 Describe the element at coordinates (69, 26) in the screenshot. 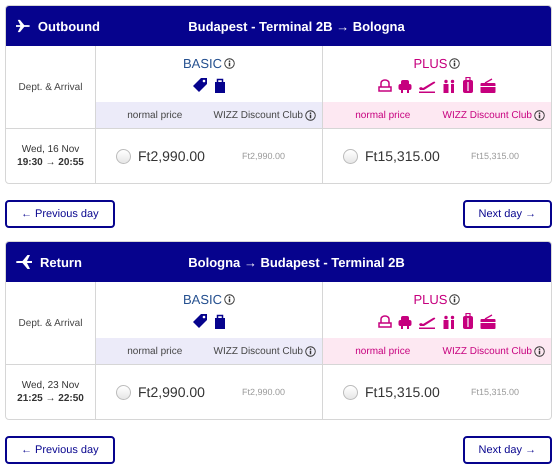

I see `direction-title: Outbound` at that location.